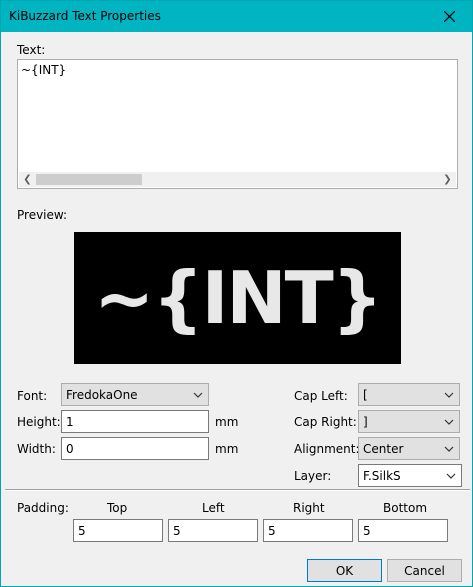 The height and width of the screenshot is (587, 473). I want to click on padding-bottom-label: Bottom, so click(405, 508).